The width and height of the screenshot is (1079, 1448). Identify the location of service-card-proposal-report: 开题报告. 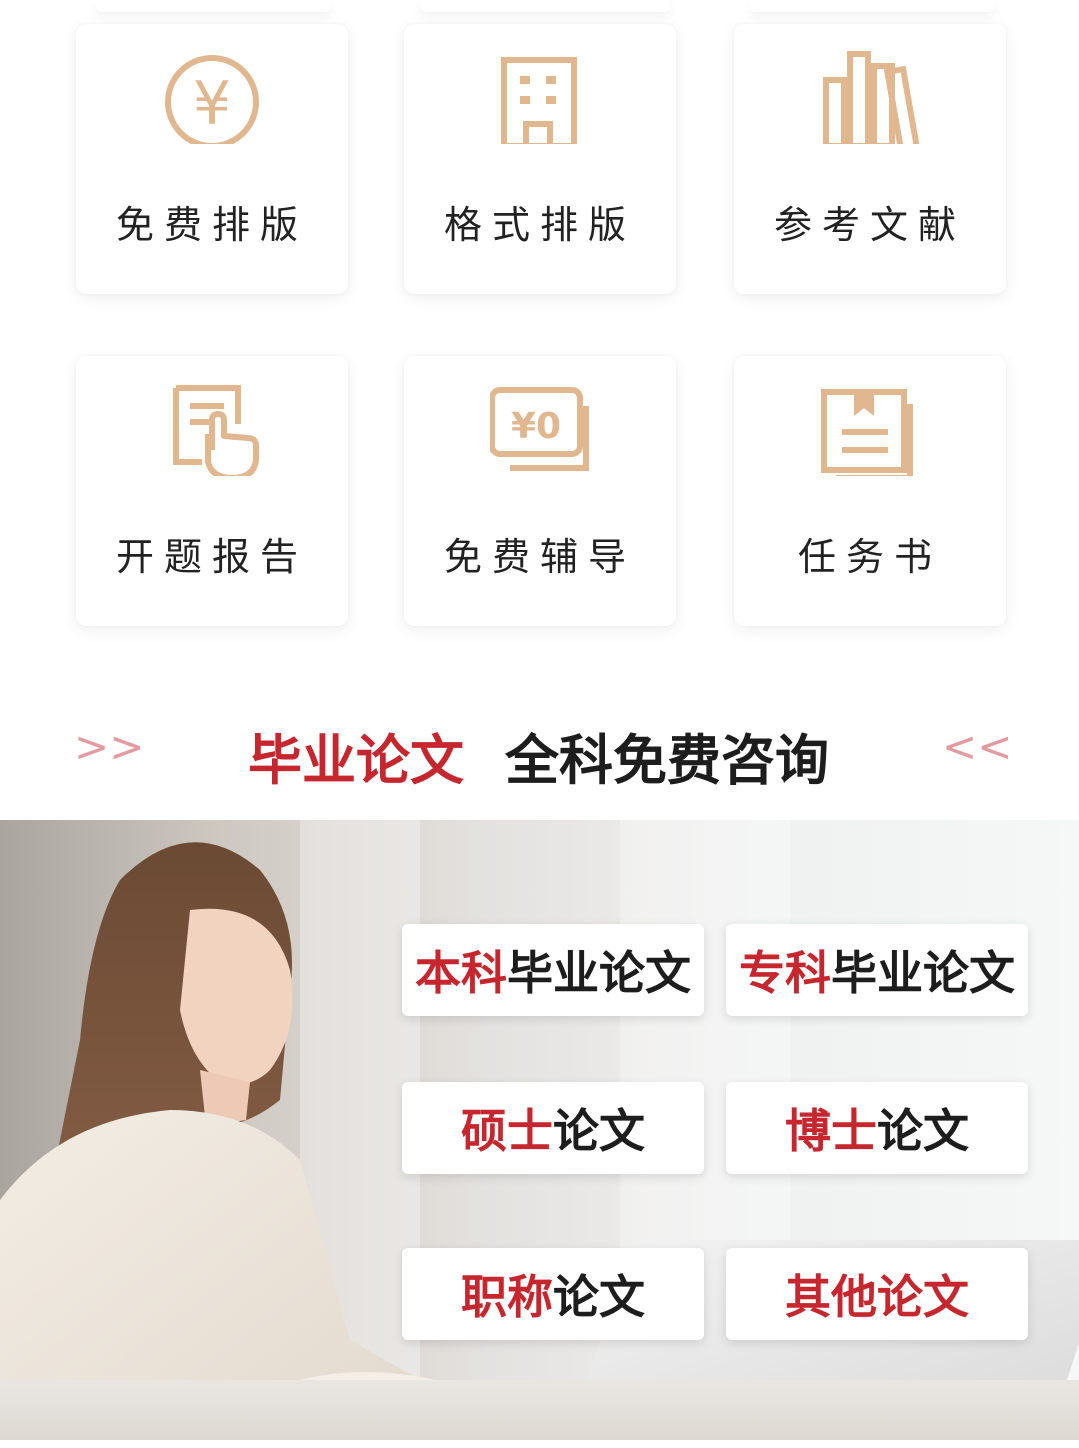
(212, 491).